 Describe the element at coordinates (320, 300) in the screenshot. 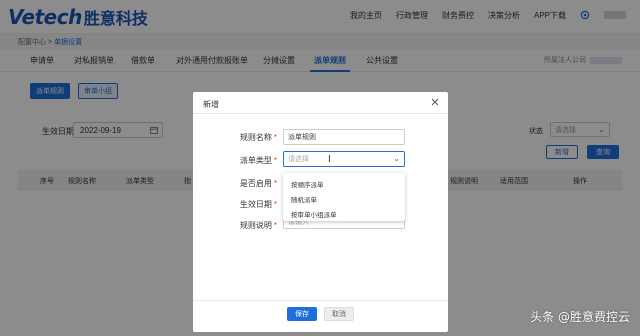

I see `dialog-footer-divider` at that location.